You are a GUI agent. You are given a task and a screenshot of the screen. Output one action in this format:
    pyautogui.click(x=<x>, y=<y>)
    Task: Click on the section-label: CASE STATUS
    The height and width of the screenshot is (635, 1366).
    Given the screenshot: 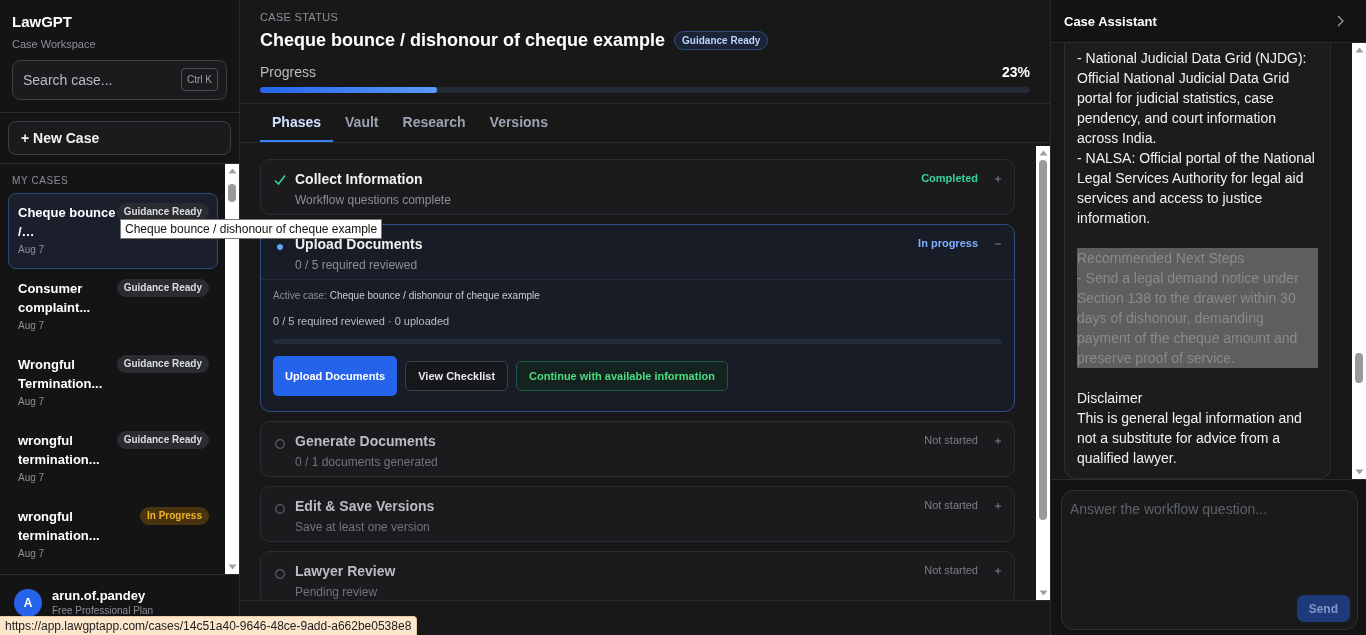 What is the action you would take?
    pyautogui.click(x=300, y=17)
    